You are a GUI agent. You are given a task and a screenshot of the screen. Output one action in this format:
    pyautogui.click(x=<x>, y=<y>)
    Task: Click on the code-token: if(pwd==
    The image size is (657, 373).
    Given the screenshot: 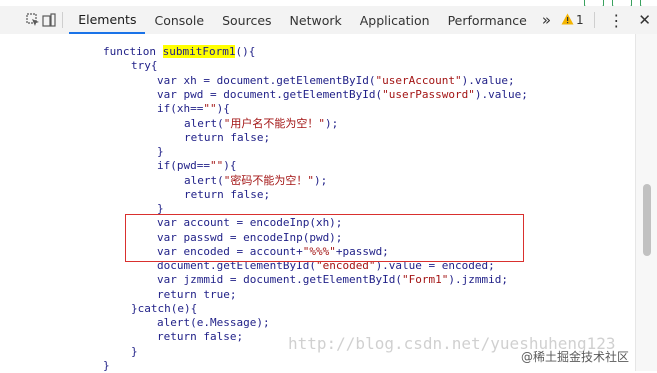 What is the action you would take?
    pyautogui.click(x=183, y=165)
    